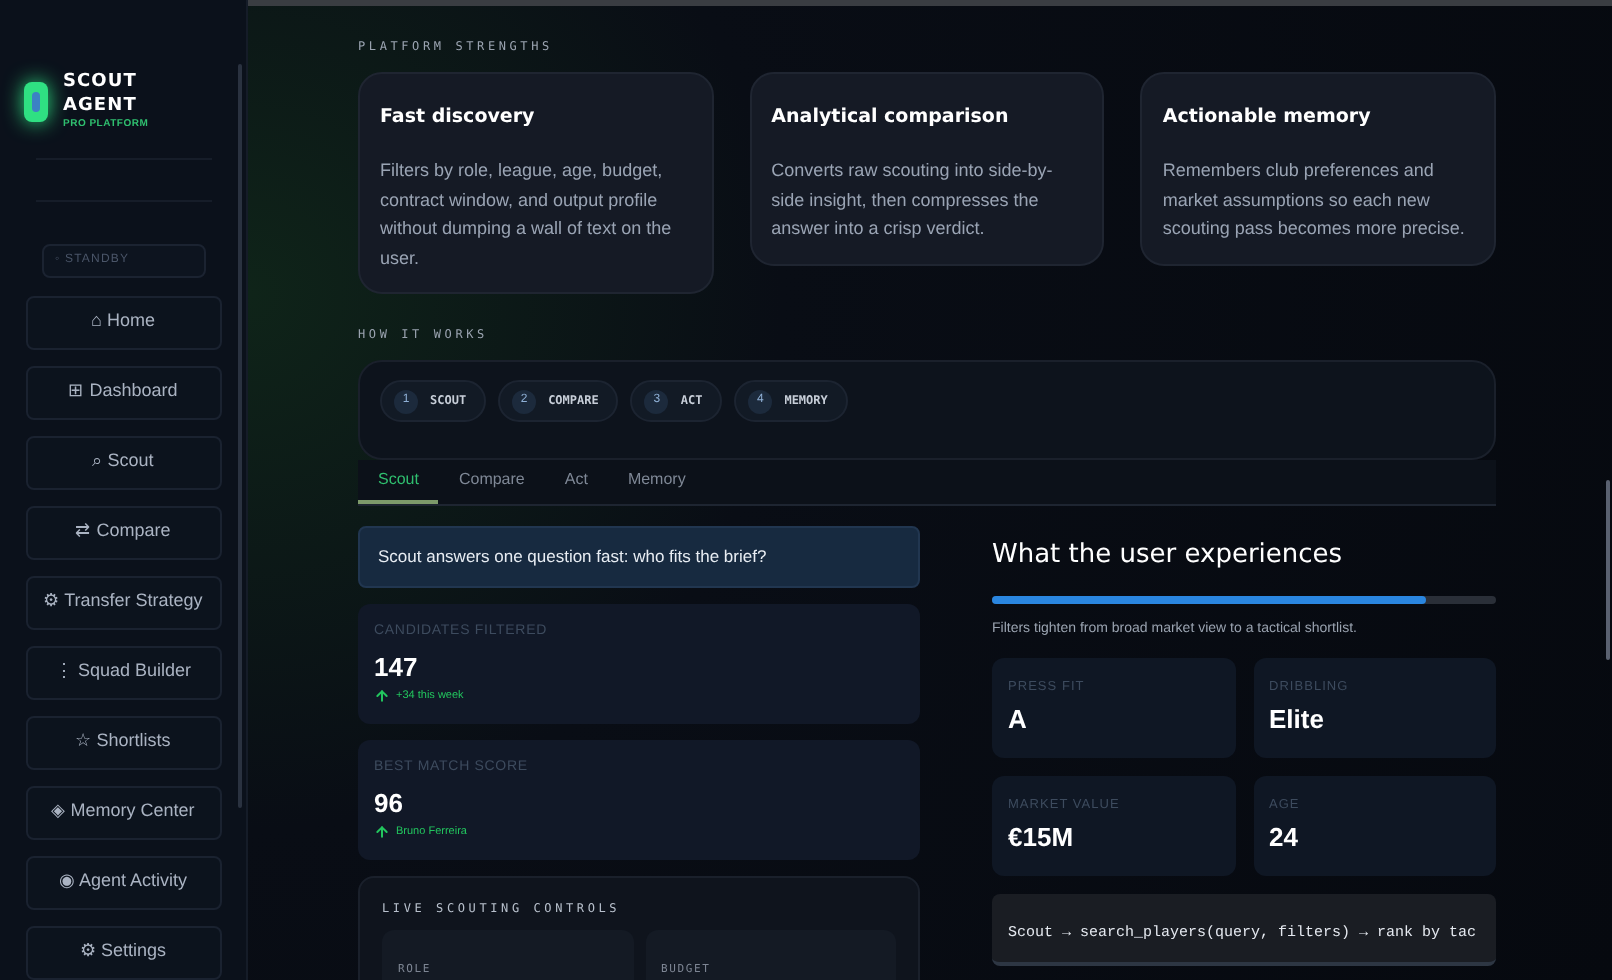  Describe the element at coordinates (491, 482) in the screenshot. I see `tab: Compare` at that location.